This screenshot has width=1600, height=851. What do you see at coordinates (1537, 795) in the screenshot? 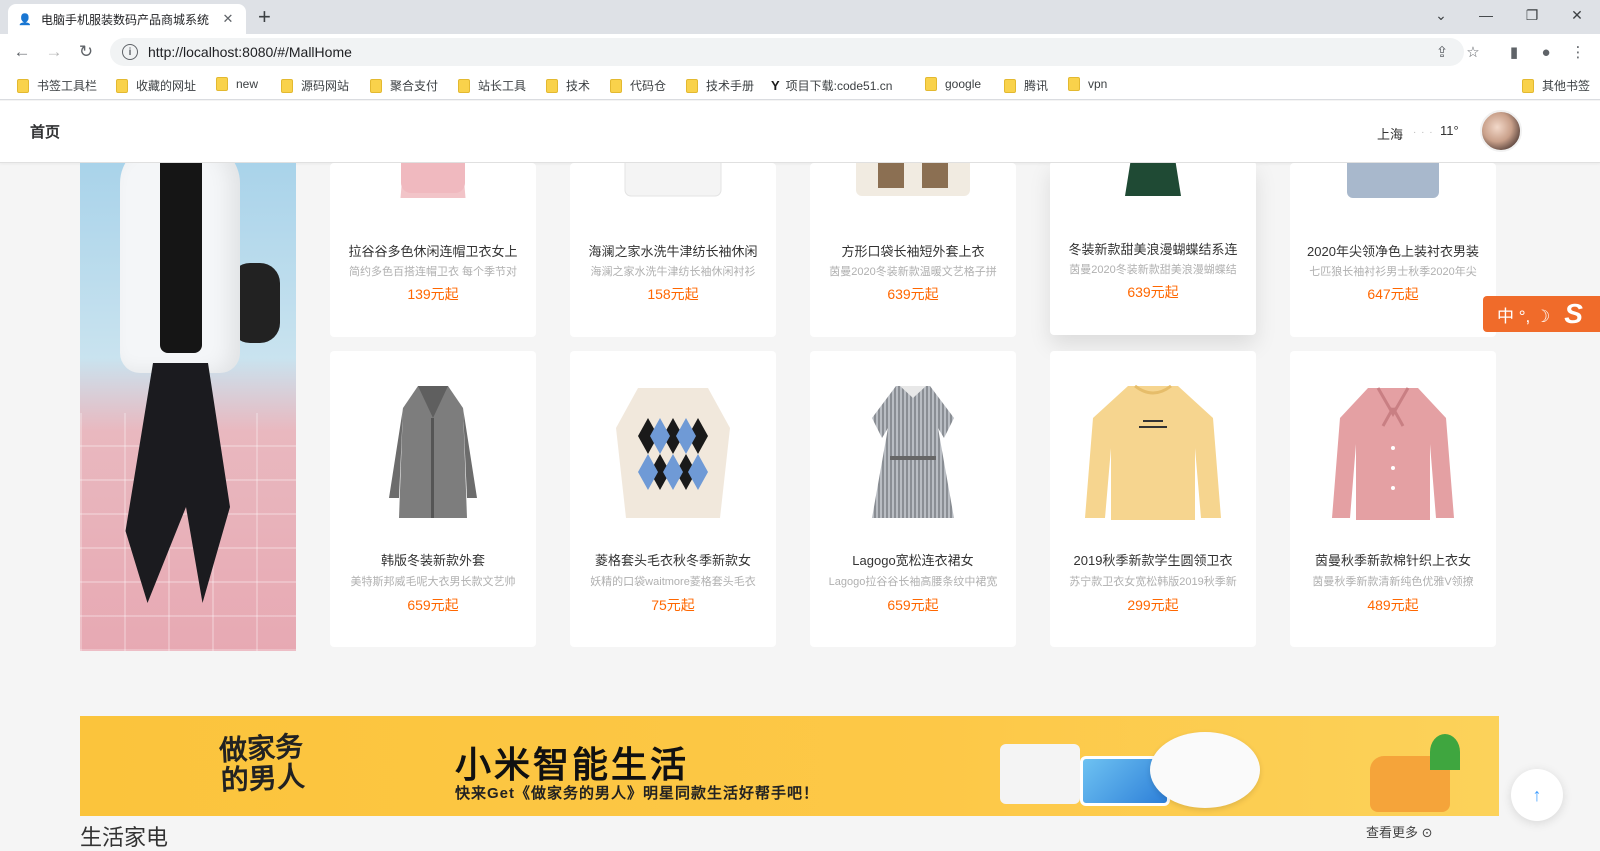
I see `back-to-top-button: ↑` at bounding box center [1537, 795].